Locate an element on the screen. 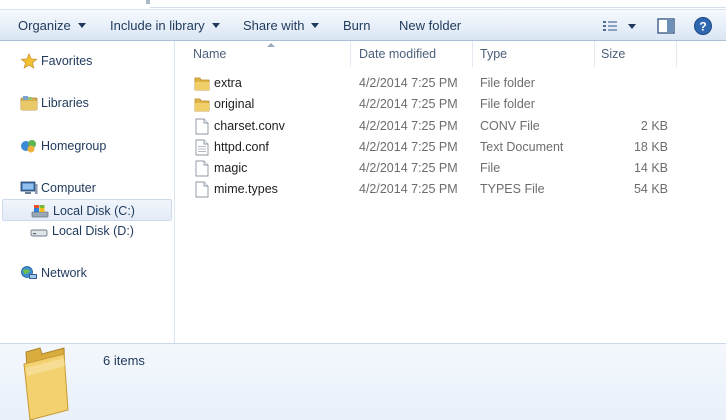 The width and height of the screenshot is (726, 420). computer-icon is located at coordinates (29, 187).